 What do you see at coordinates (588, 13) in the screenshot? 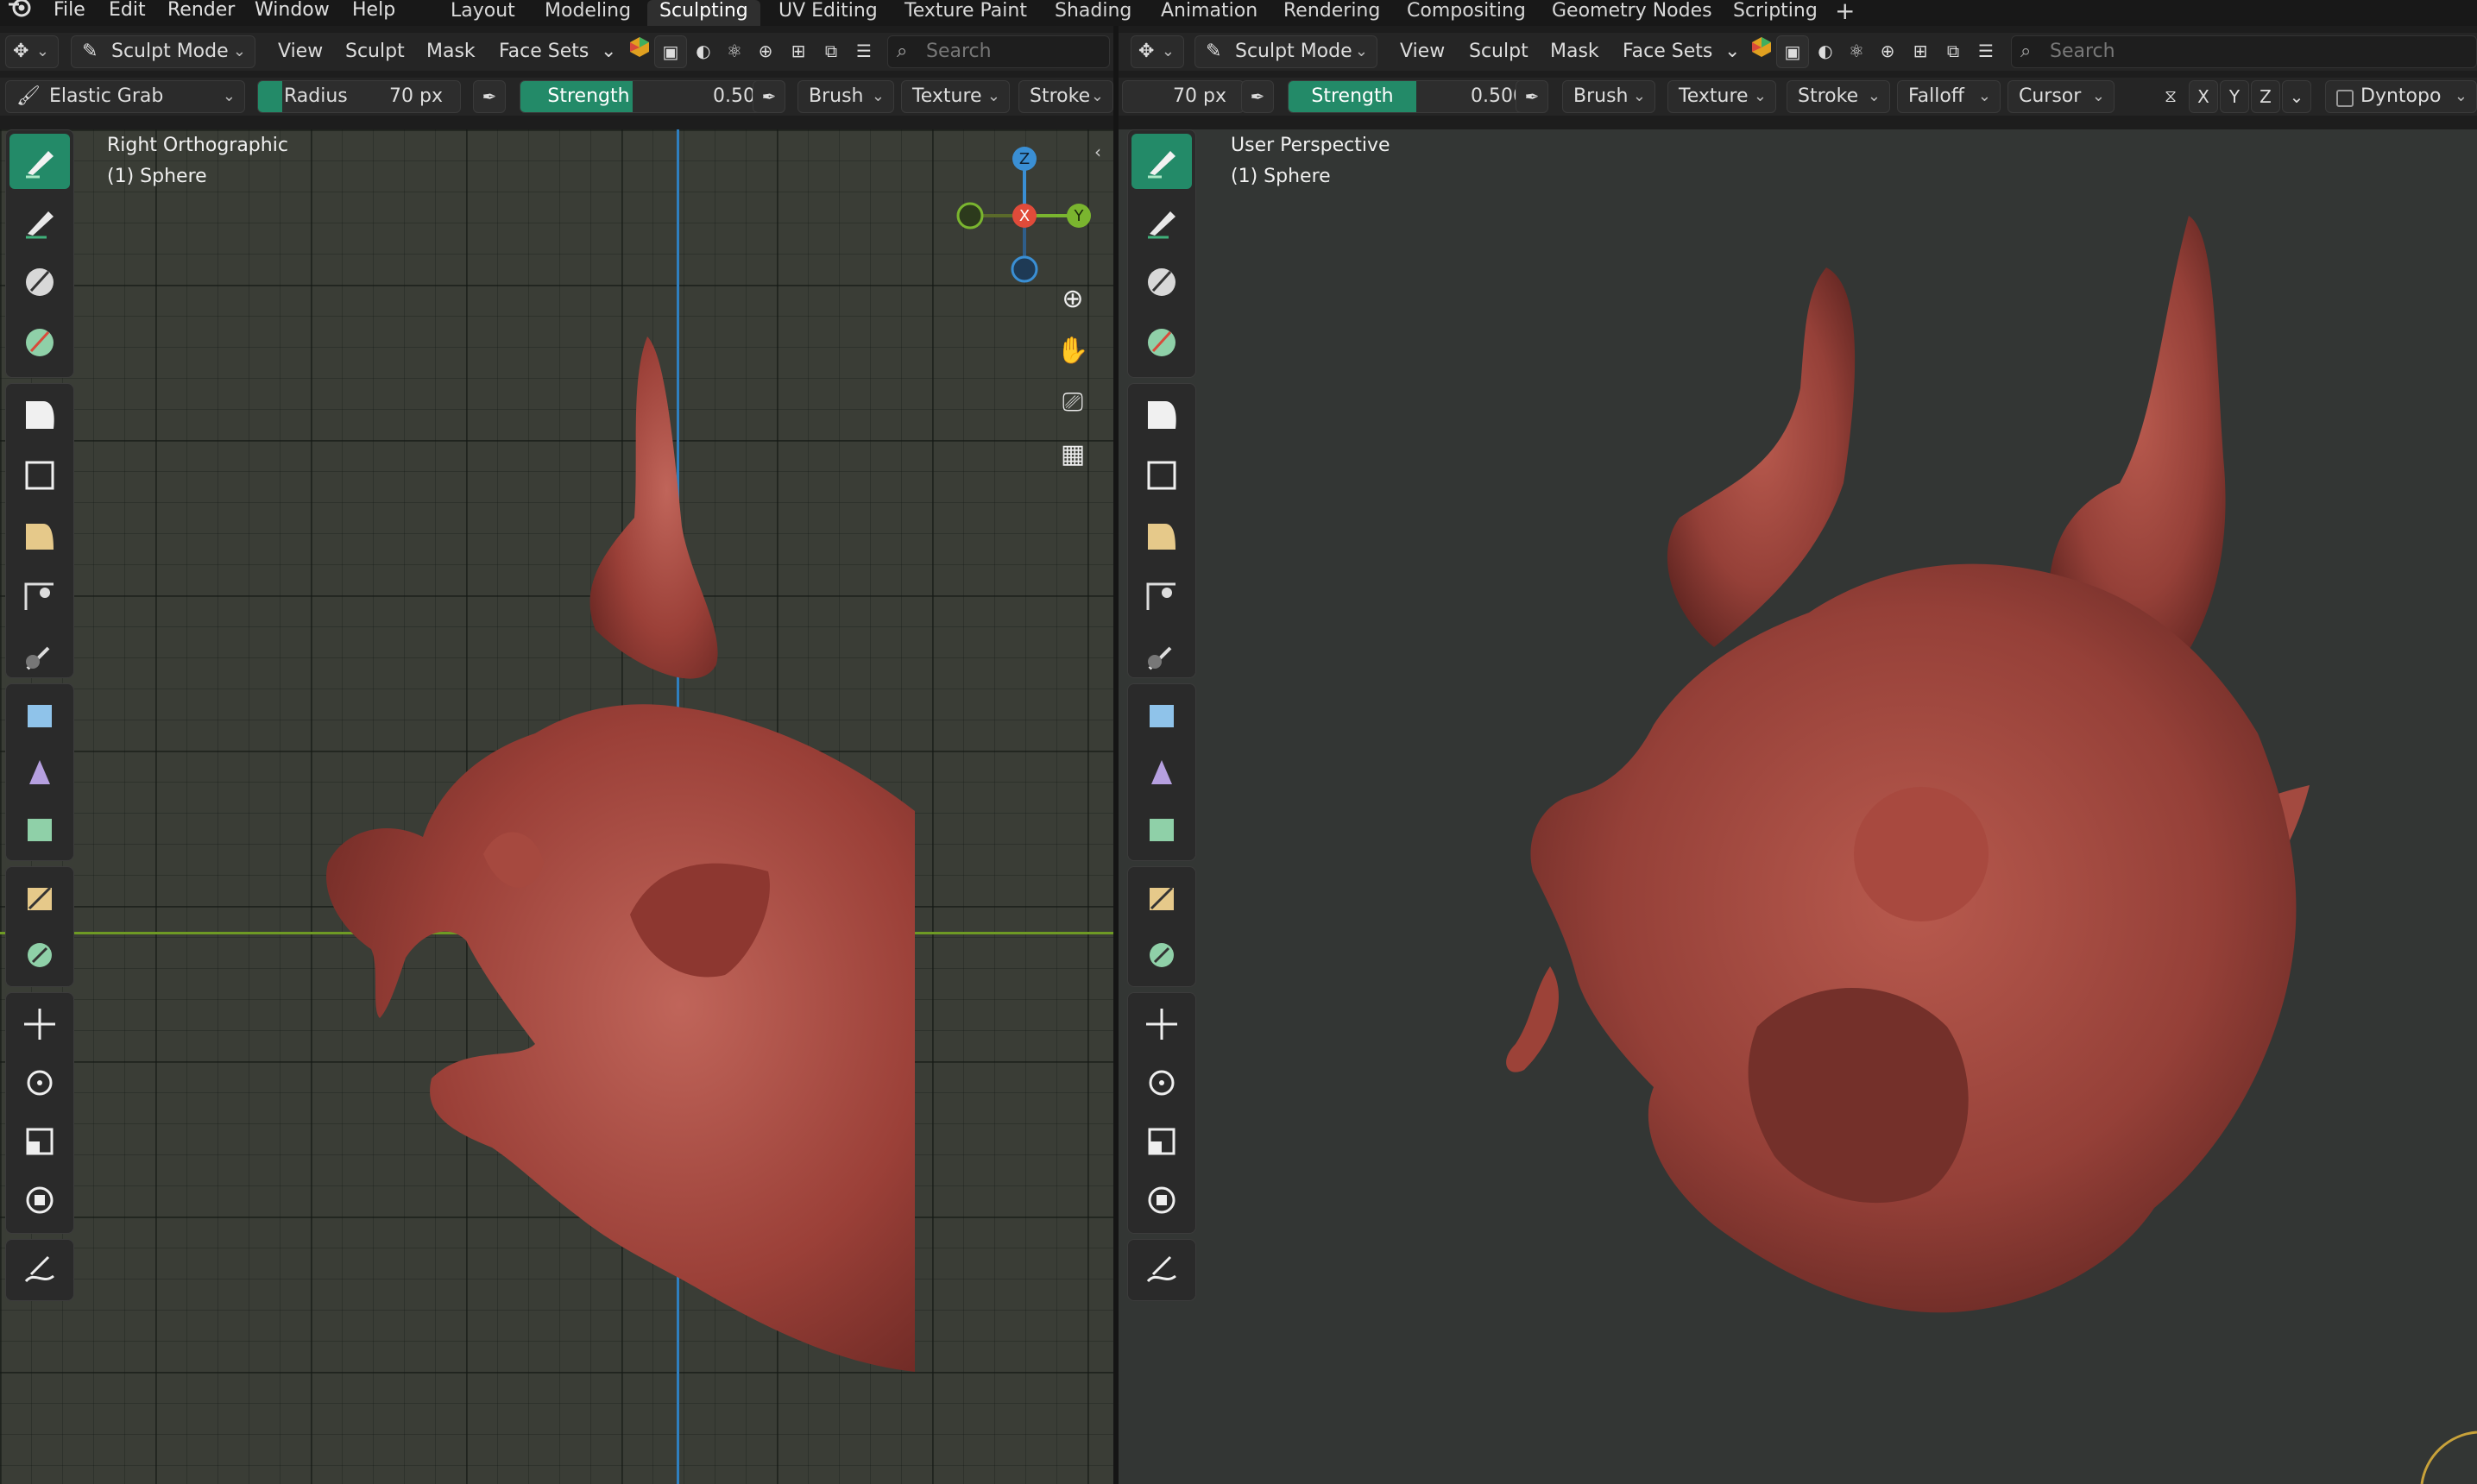
I see `tab-modeling: Modeling` at bounding box center [588, 13].